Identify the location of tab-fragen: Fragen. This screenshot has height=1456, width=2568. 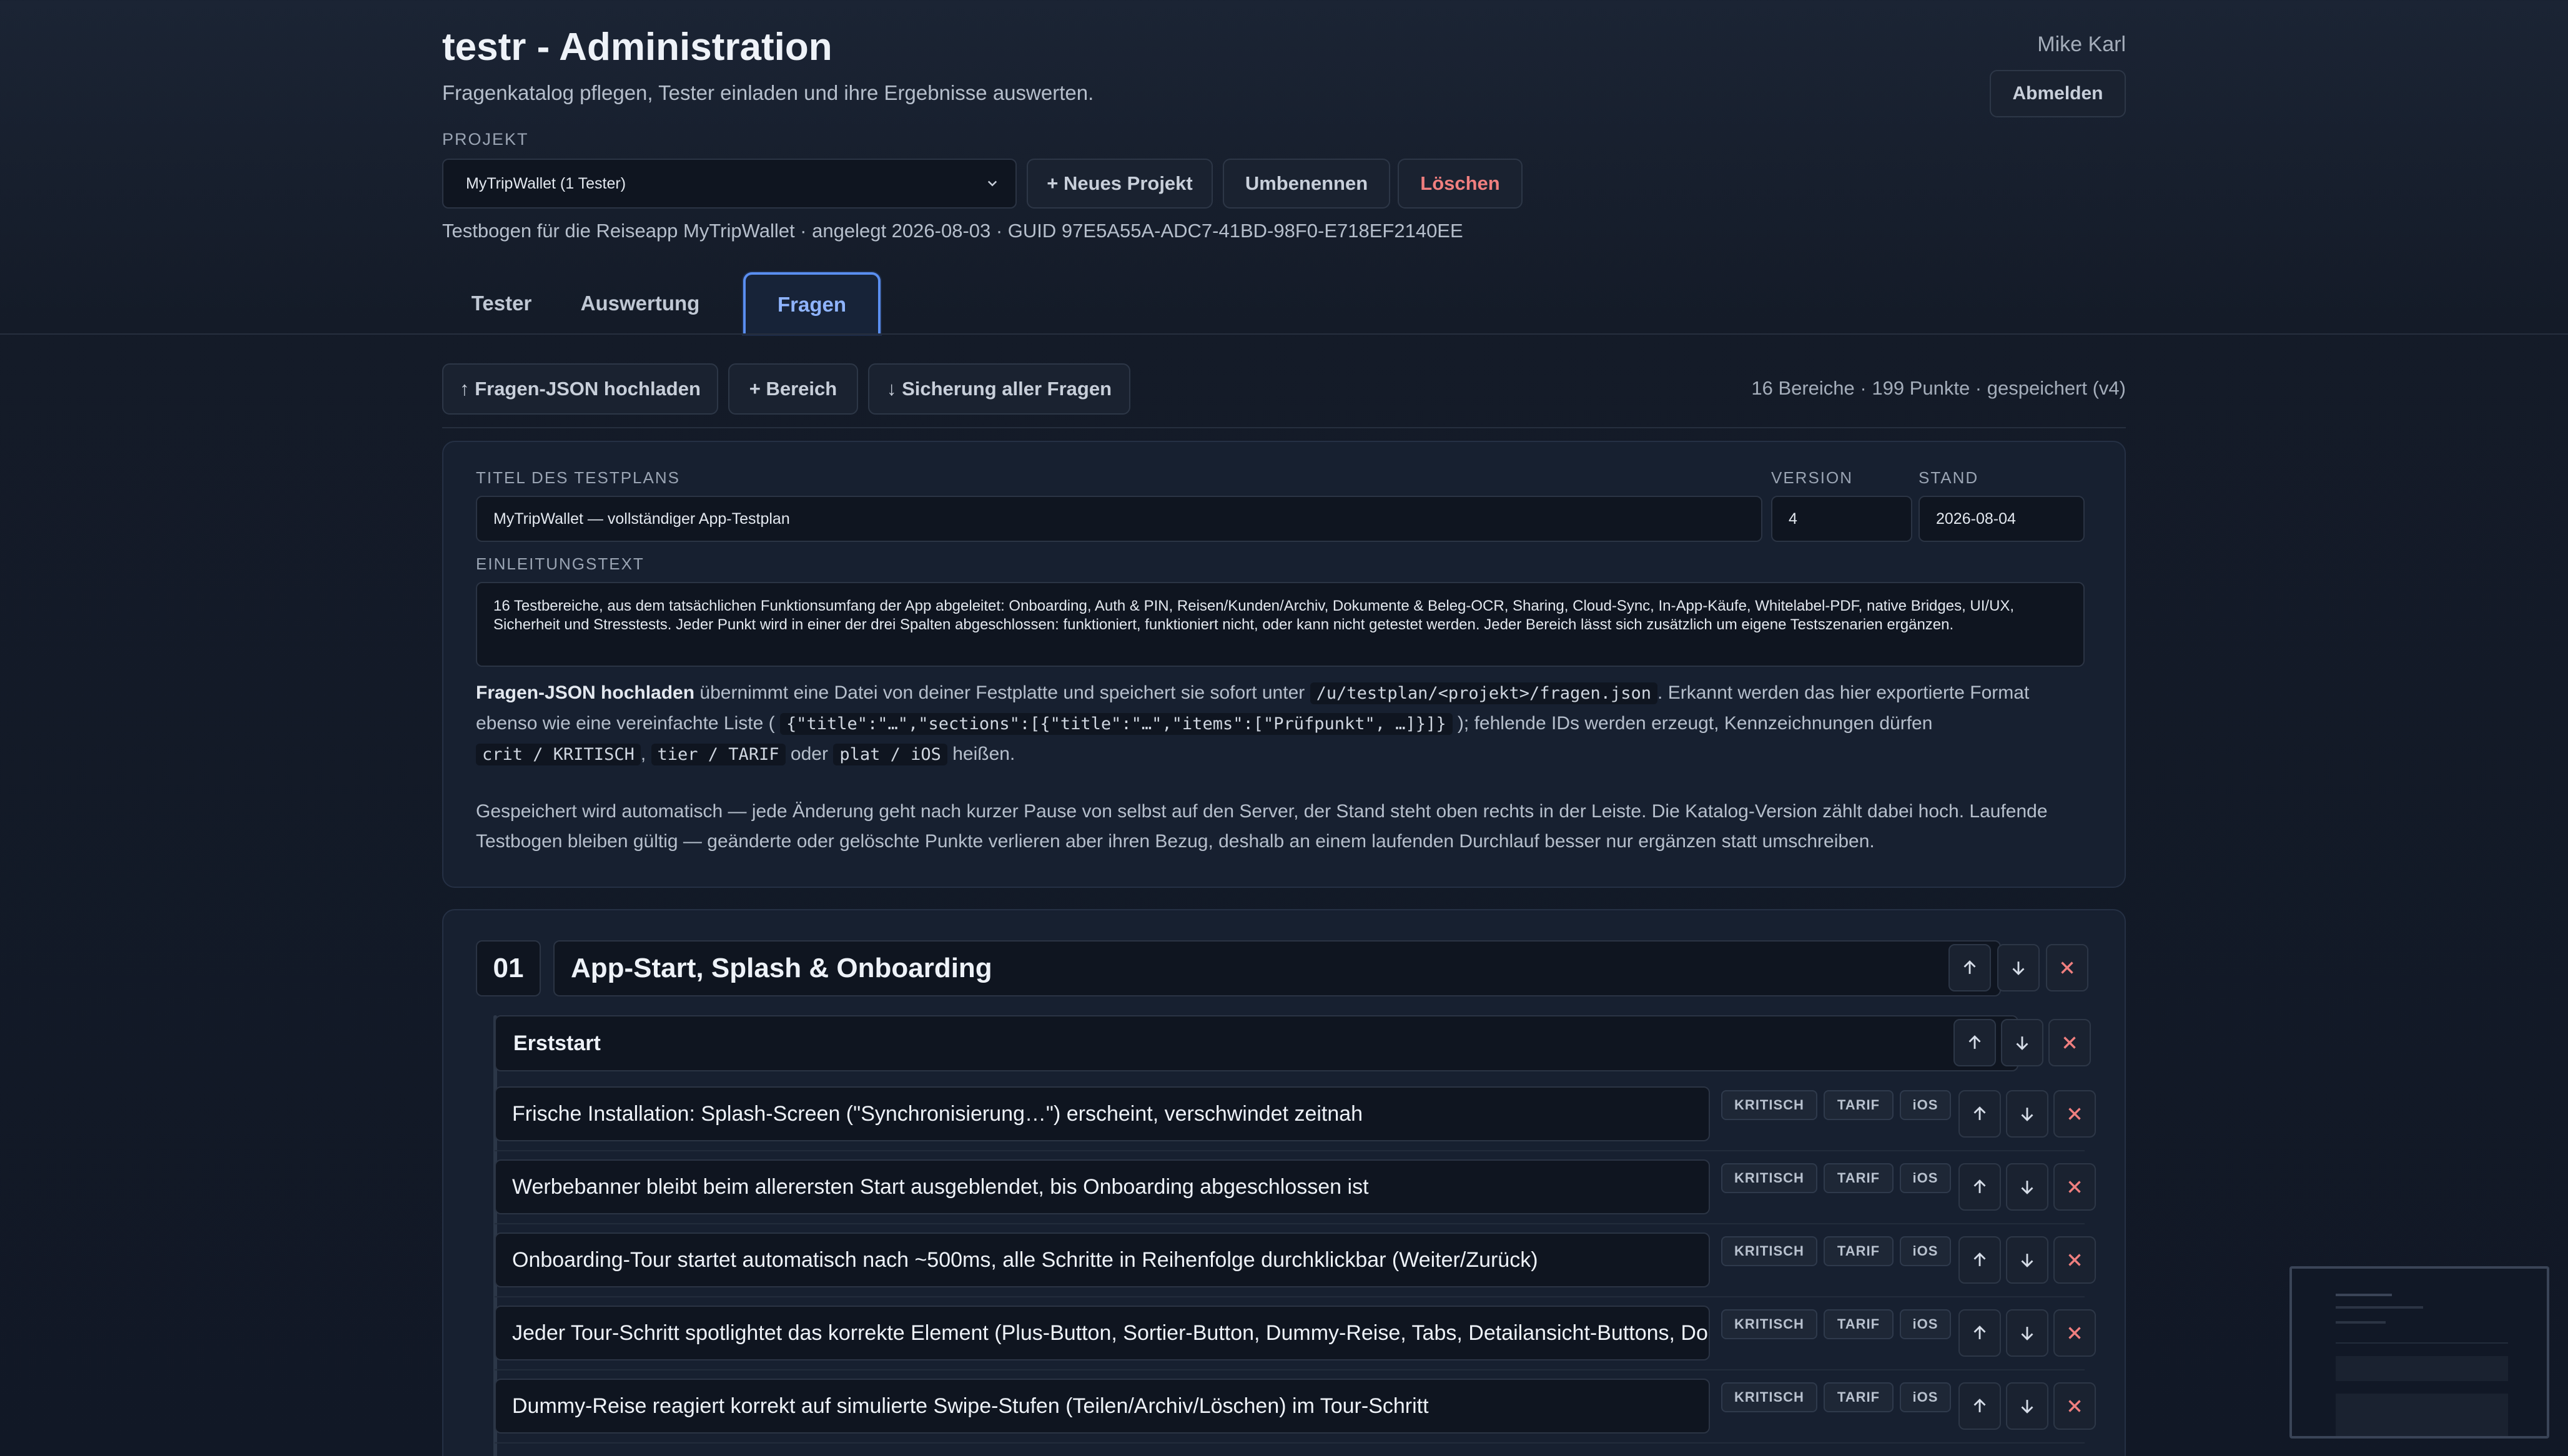
(812, 303).